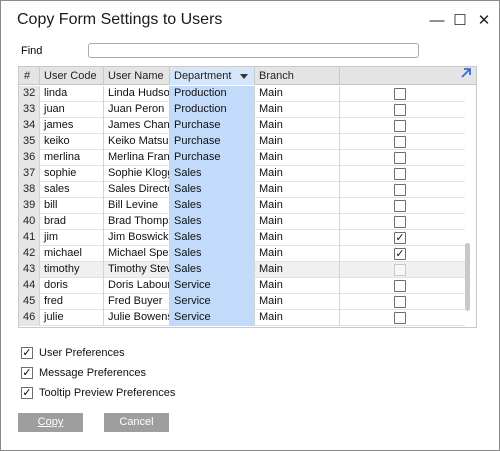 The height and width of the screenshot is (451, 500). Describe the element at coordinates (72, 318) in the screenshot. I see `user-code-cell: julie` at that location.